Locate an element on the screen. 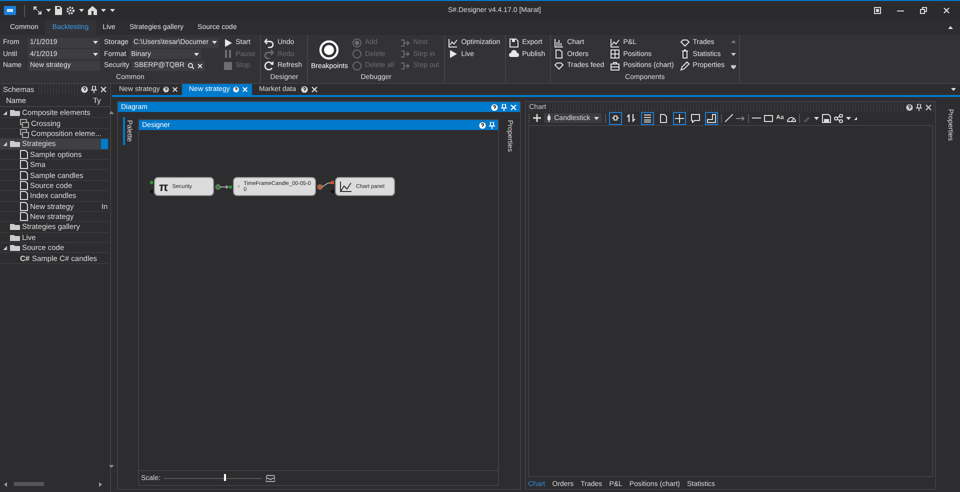  breakpoint-icon is located at coordinates (329, 50).